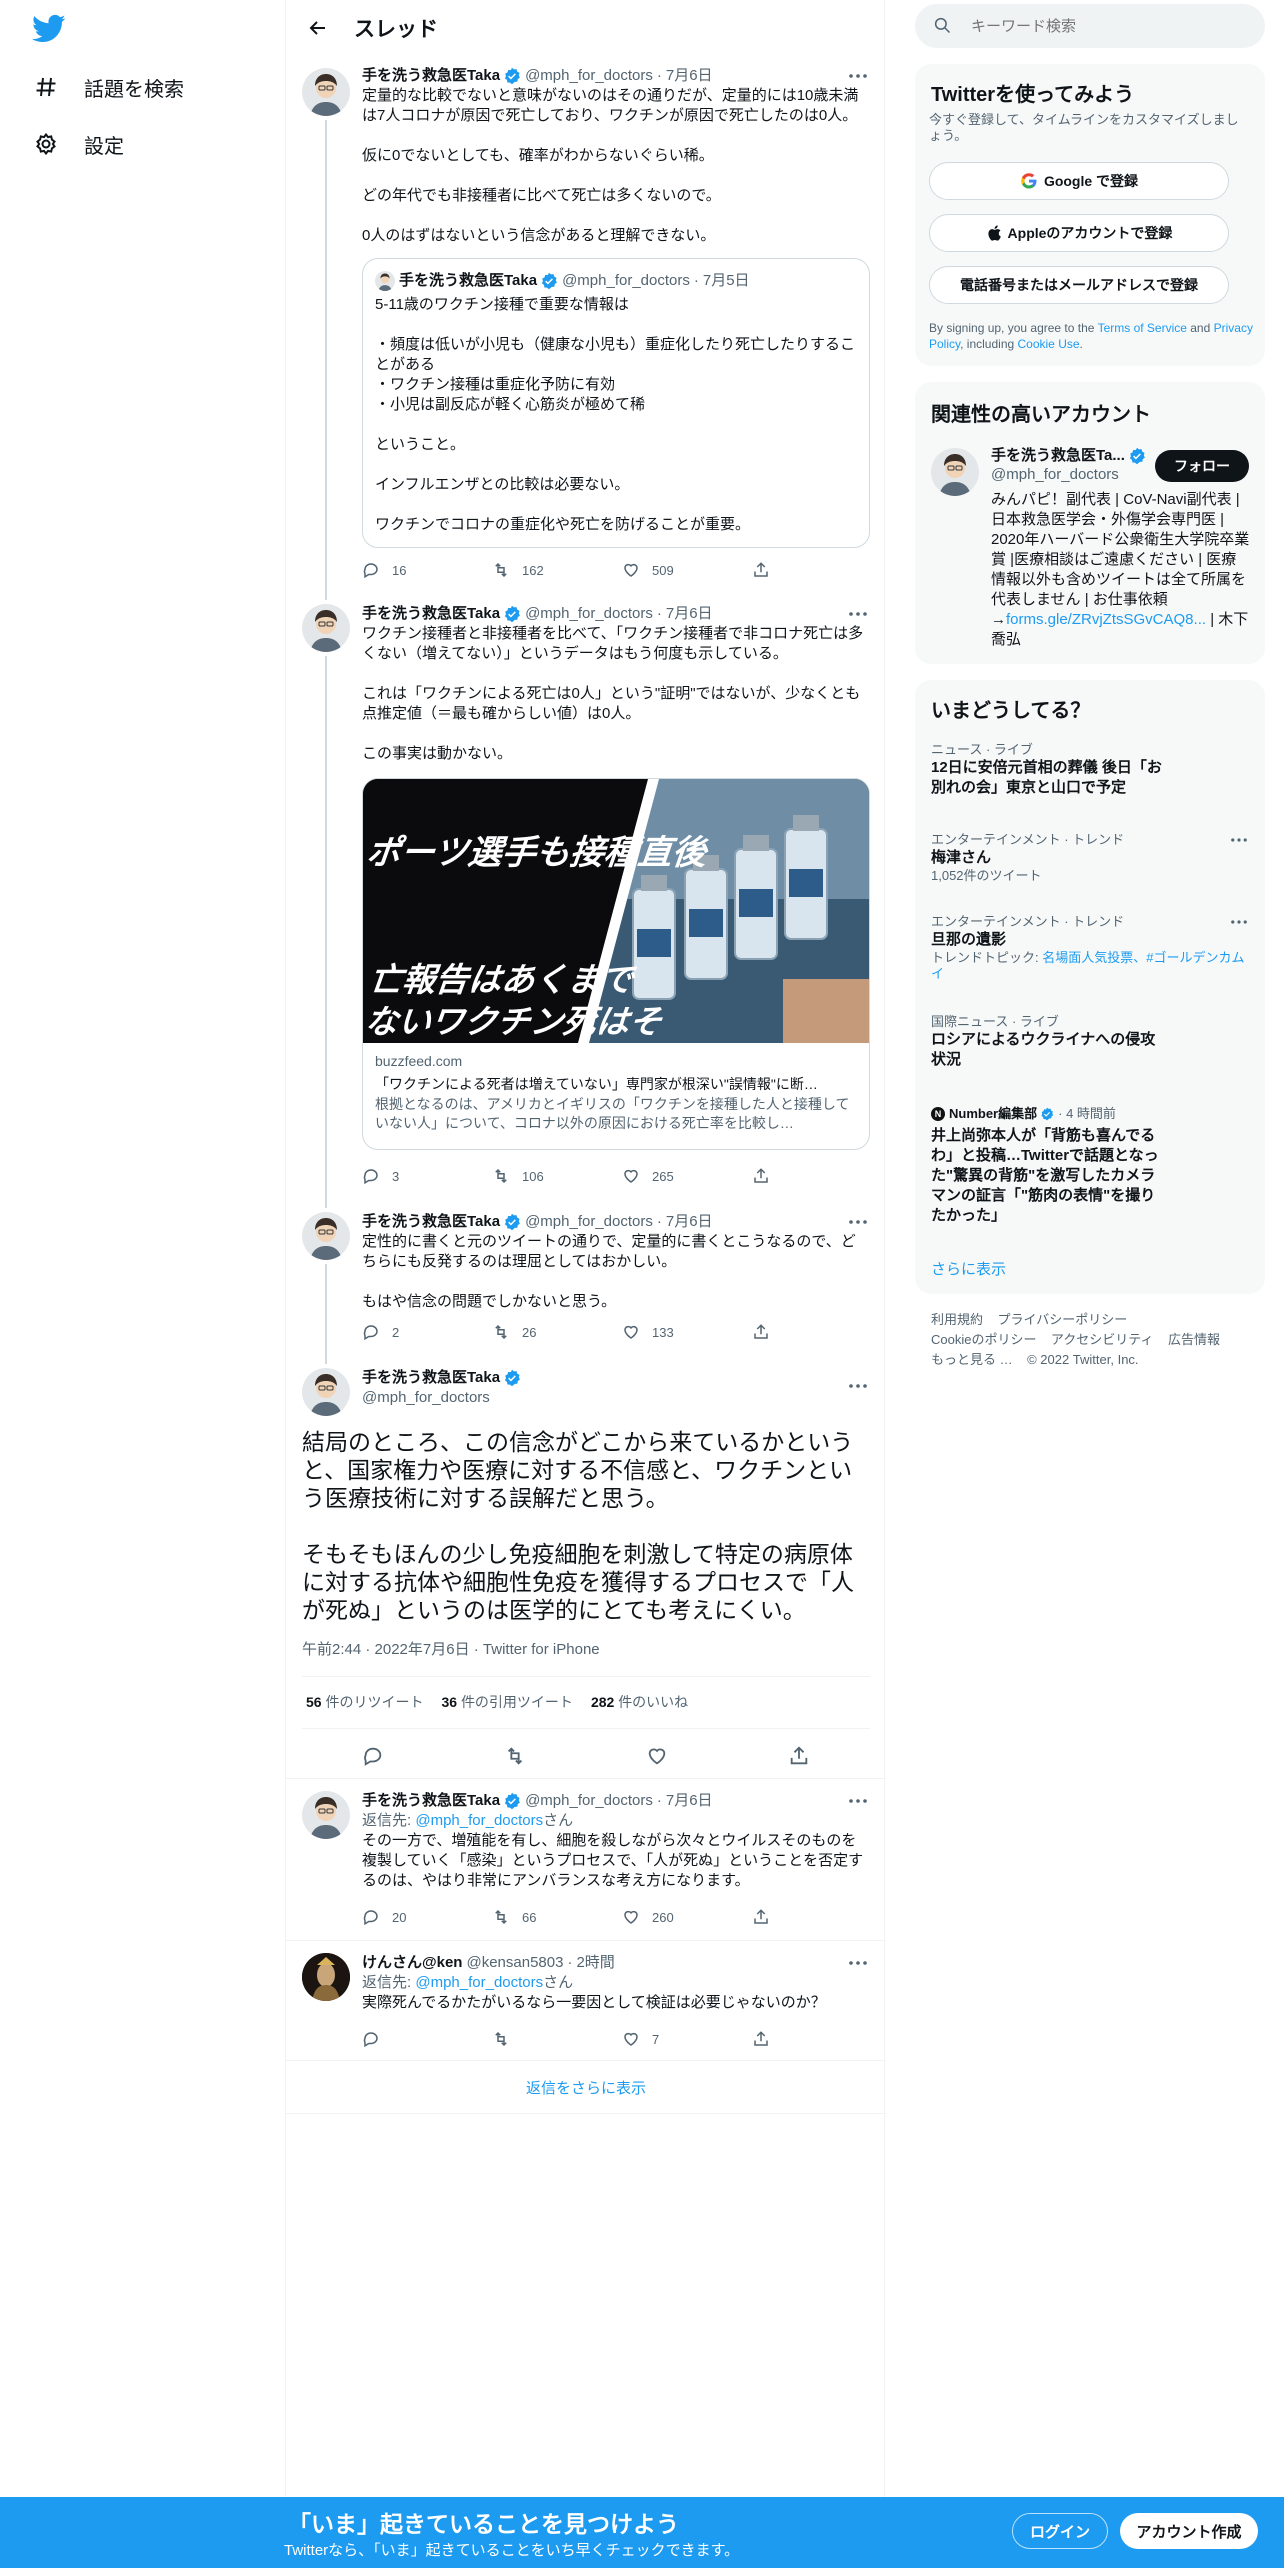  Describe the element at coordinates (364, 1702) in the screenshot. I see `retweet-stats: 56 件のリツイート` at that location.